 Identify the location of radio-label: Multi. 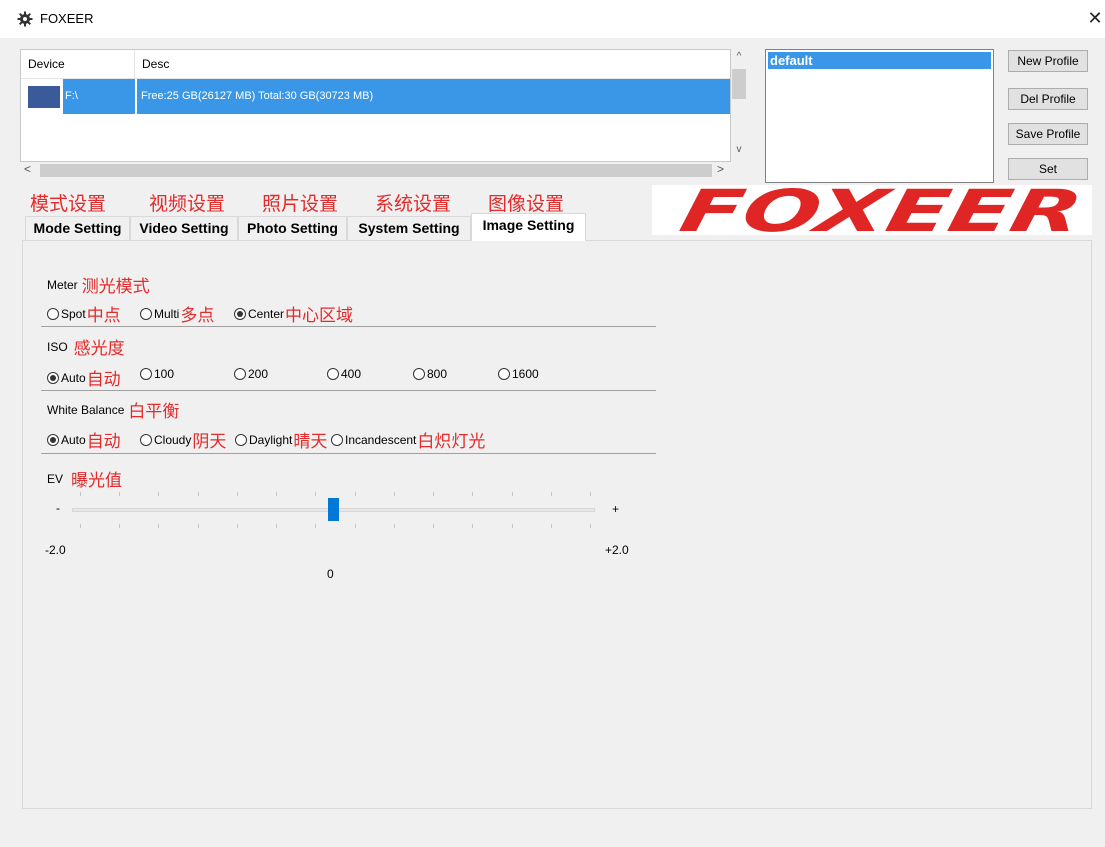
(167, 313).